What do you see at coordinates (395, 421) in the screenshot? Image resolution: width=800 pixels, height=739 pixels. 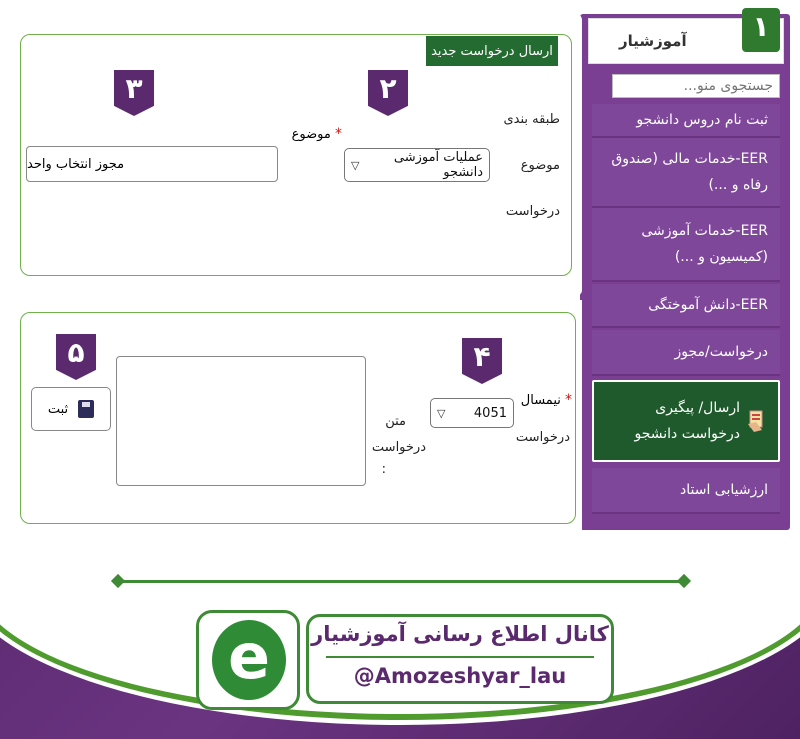 I see `request-text-label-line1: متن` at bounding box center [395, 421].